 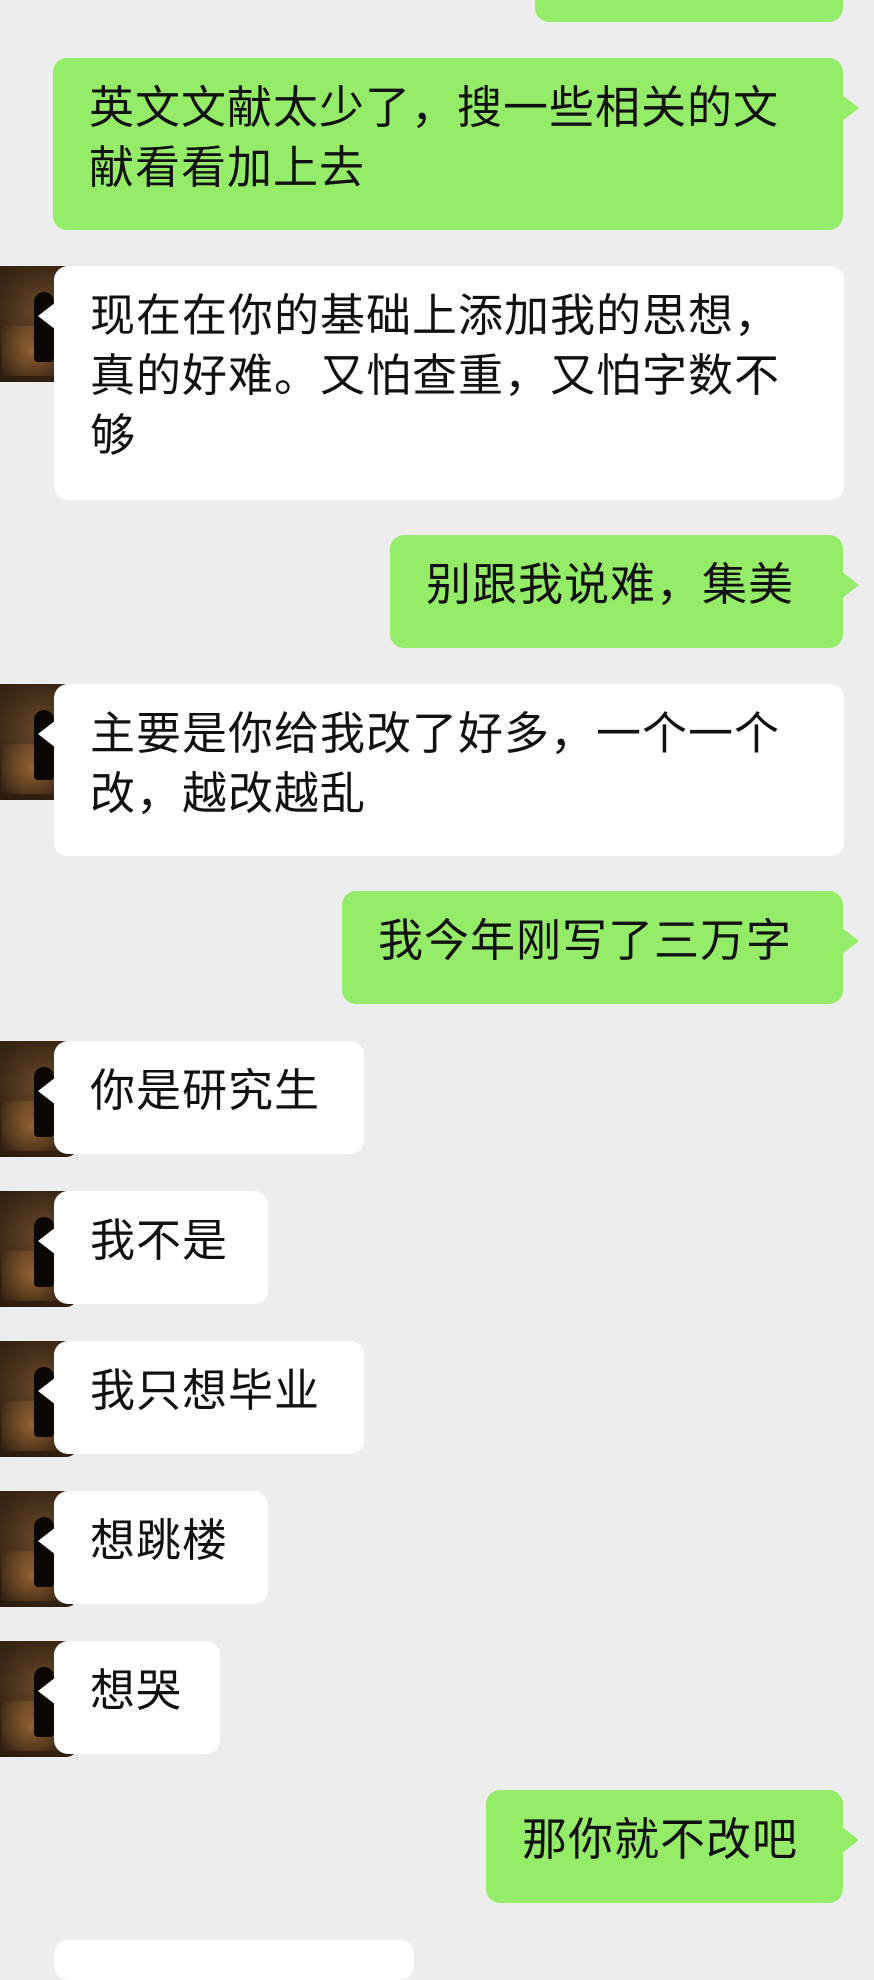 What do you see at coordinates (205, 1390) in the screenshot?
I see `message-text: 我只想毕业` at bounding box center [205, 1390].